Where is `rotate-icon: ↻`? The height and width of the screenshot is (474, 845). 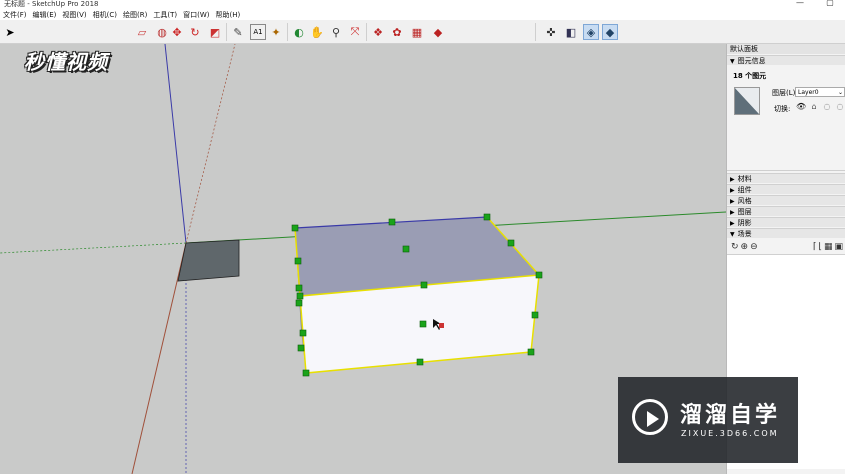 rotate-icon: ↻ is located at coordinates (195, 32).